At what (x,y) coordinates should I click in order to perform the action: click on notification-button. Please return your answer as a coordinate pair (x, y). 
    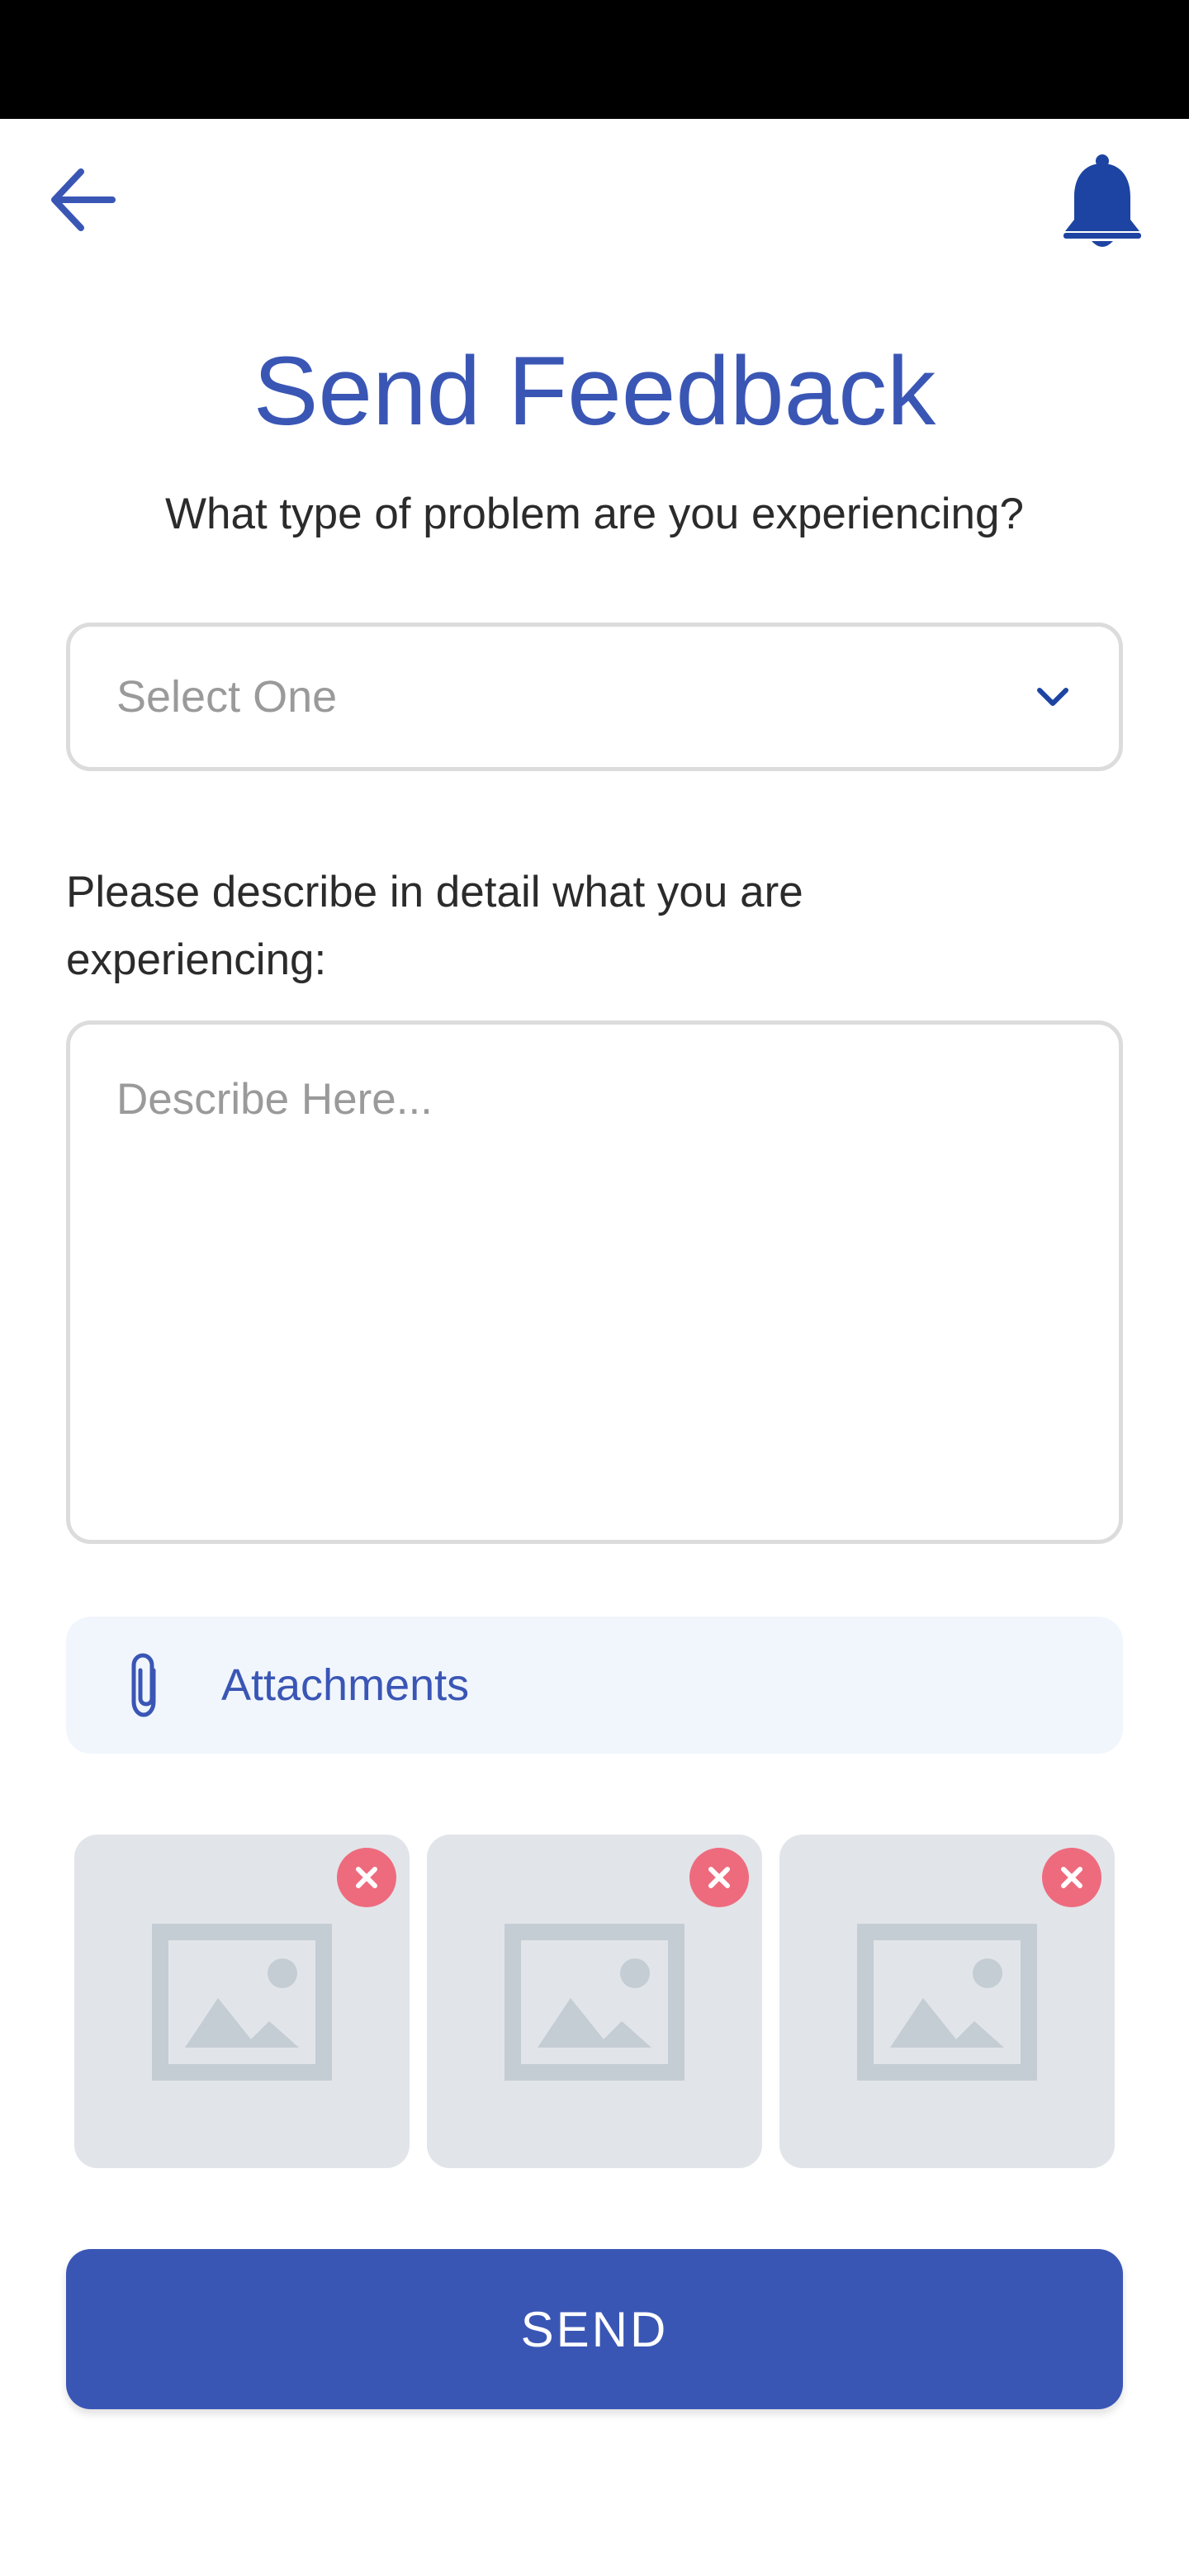
    Looking at the image, I should click on (1102, 202).